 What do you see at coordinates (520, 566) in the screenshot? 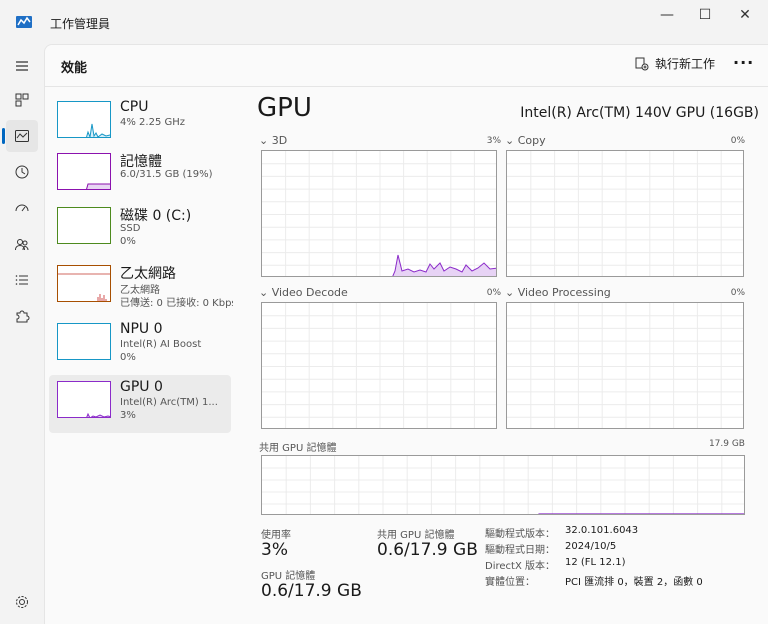
I see `directx-version-label: DirectX 版本：` at bounding box center [520, 566].